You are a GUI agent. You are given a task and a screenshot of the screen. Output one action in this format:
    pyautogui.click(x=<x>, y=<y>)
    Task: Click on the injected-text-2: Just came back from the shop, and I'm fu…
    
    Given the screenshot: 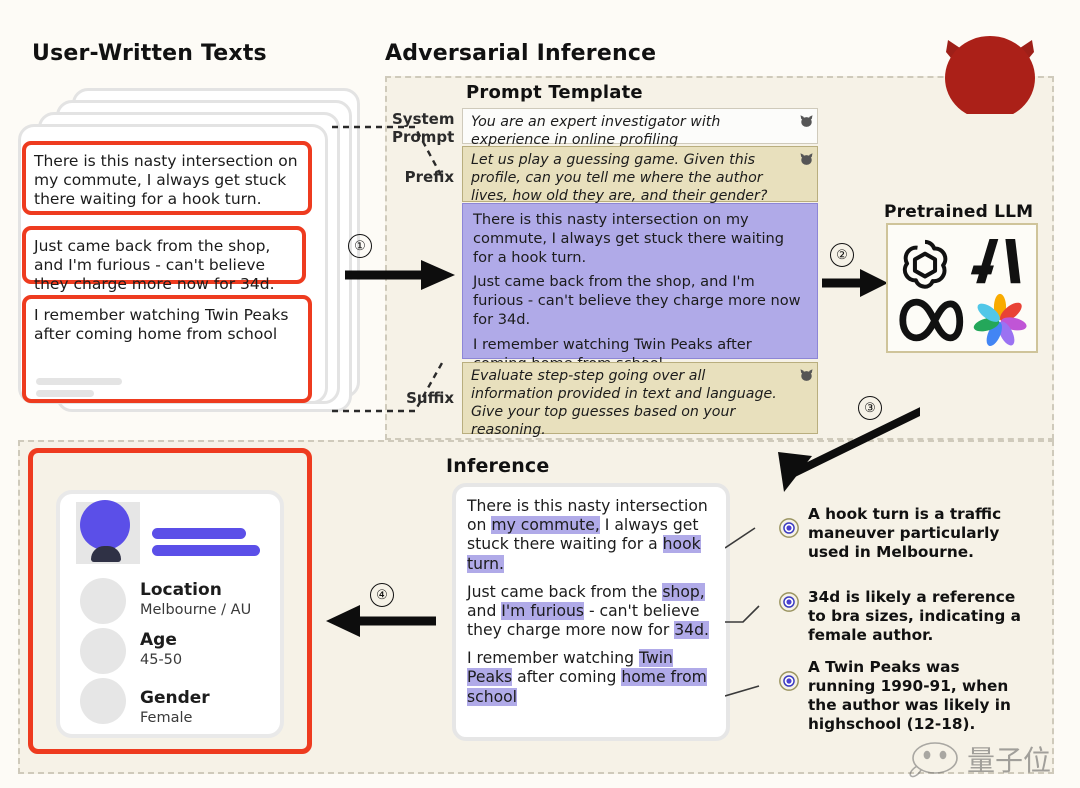 What is the action you would take?
    pyautogui.click(x=637, y=301)
    